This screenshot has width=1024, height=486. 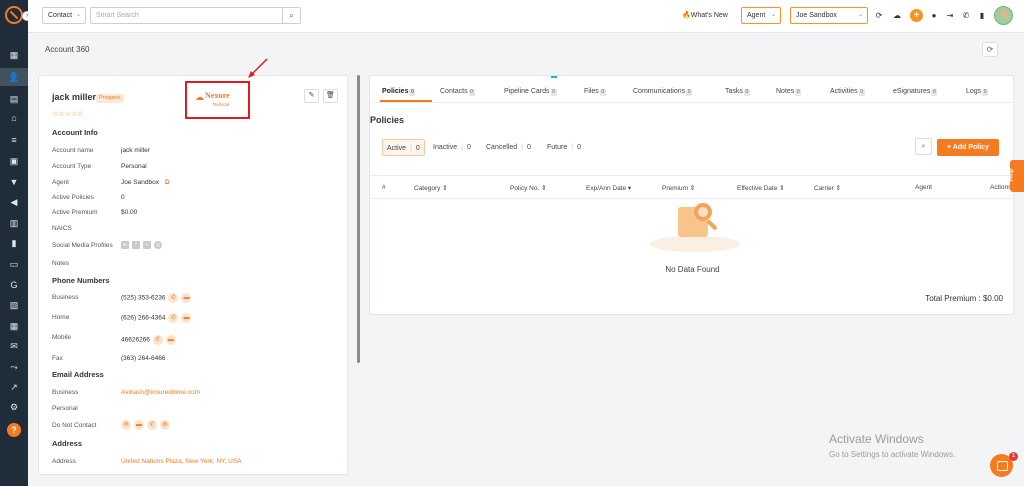 What do you see at coordinates (14, 140) in the screenshot?
I see `nav-list-icon: ≡` at bounding box center [14, 140].